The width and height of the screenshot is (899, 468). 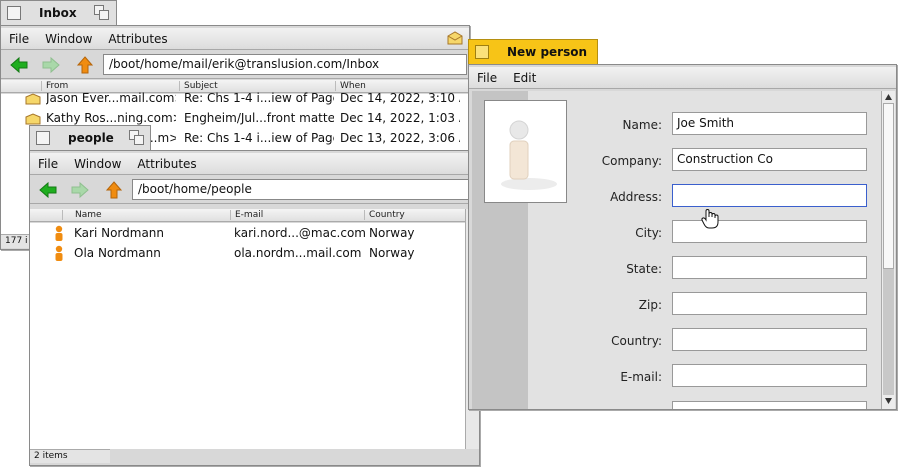 What do you see at coordinates (400, 98) in the screenshot?
I see `row-when: Dec 14, 2022, 3:10 AM` at bounding box center [400, 98].